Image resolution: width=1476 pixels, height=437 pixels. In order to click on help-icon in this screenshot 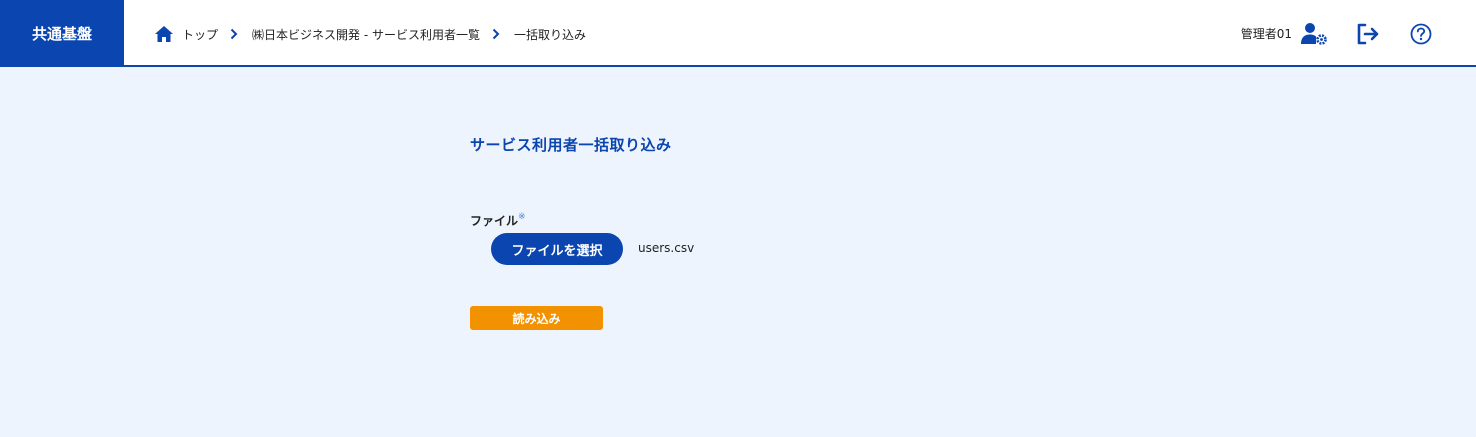, I will do `click(1421, 34)`.